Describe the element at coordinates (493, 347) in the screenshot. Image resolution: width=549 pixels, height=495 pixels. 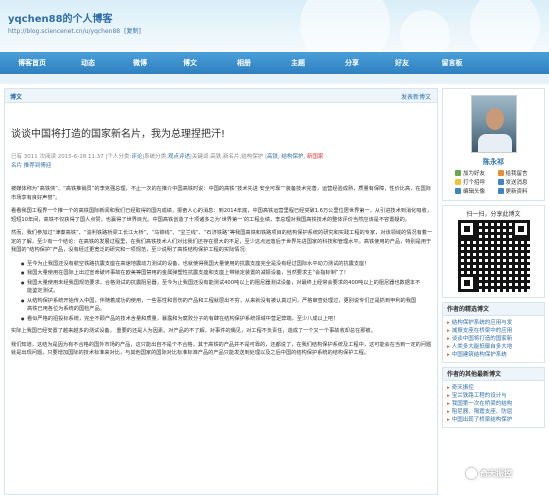
I see `list-item: 人类多大能抵御自多大地` at that location.